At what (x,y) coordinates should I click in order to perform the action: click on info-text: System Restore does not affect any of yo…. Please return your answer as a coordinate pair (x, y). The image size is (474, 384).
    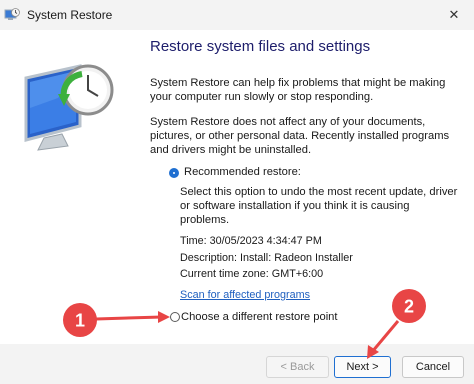
    Looking at the image, I should click on (300, 136).